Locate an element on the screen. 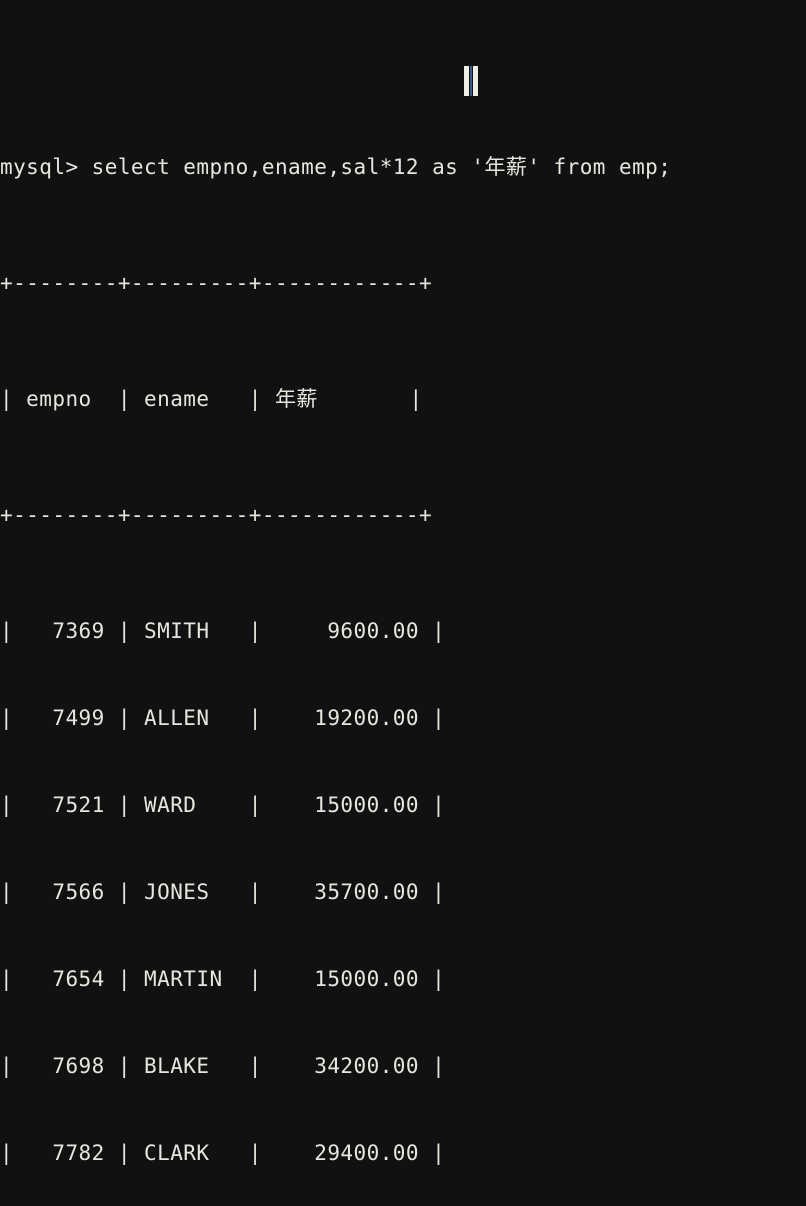 The image size is (806, 1206). table-row: | 7654 | MARTIN | 15000.00 | is located at coordinates (223, 979).